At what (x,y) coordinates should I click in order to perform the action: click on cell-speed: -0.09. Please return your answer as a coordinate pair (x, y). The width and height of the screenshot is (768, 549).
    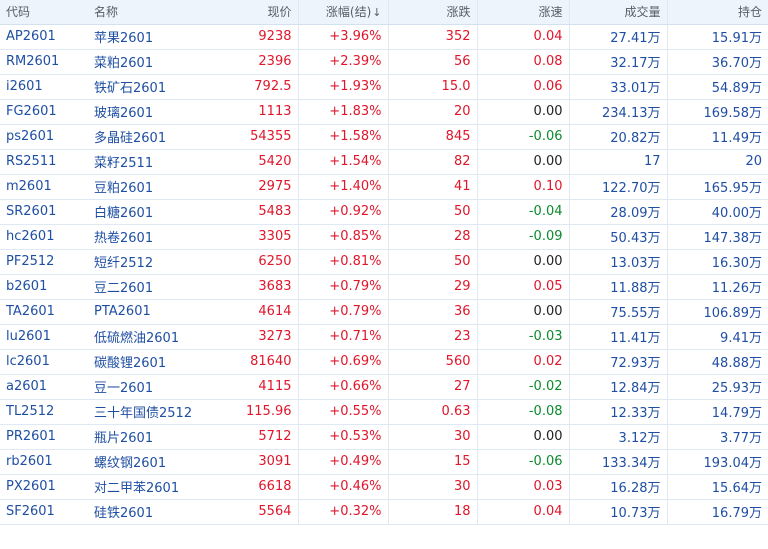
    Looking at the image, I should click on (523, 237).